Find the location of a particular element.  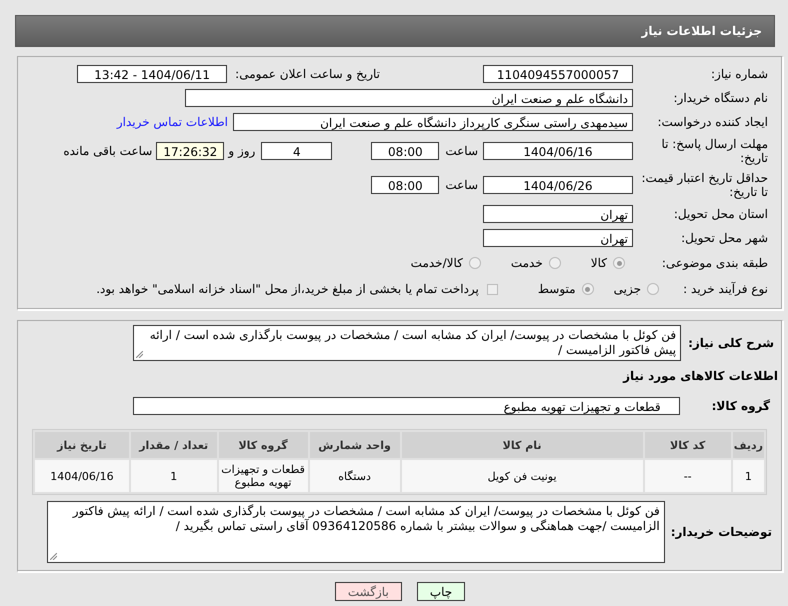

text-area: فن کوئل با مشخصات در پیوست/ ایران کد مشابه است / مشخصات در پیوست بارگذاری شده است / ارائه پیش فاکتور الزامیست /جهت هماهنگی و سوالات بیشتر با شماره 09364120586 آقای راستی تماس بگیرید / is located at coordinates (355, 532).